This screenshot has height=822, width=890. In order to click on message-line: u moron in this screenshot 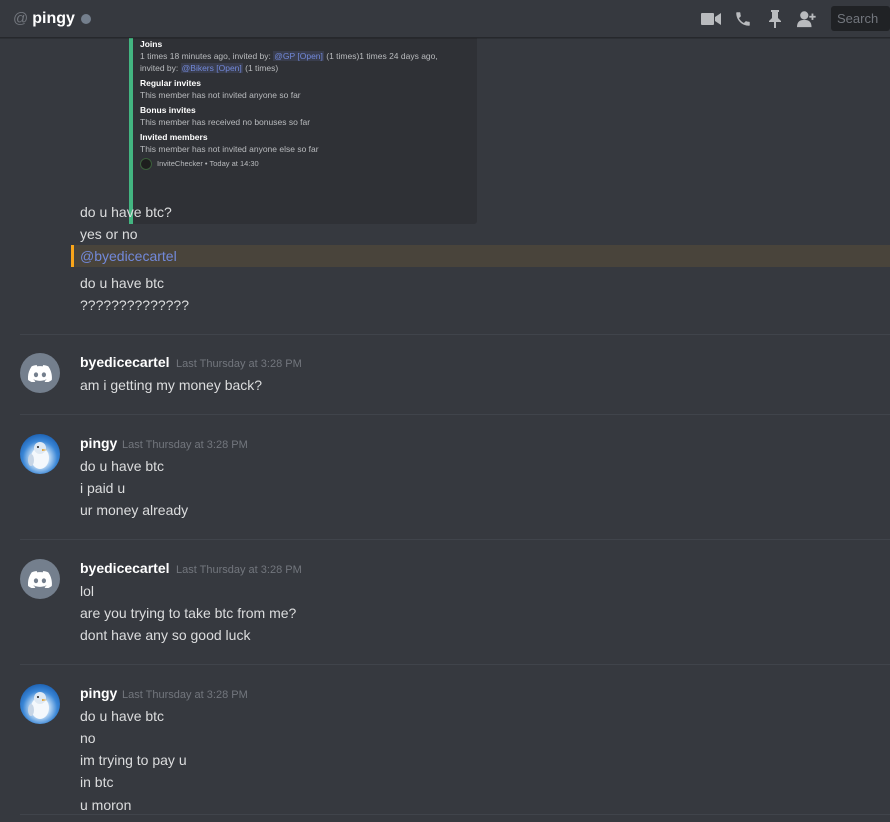, I will do `click(106, 805)`.